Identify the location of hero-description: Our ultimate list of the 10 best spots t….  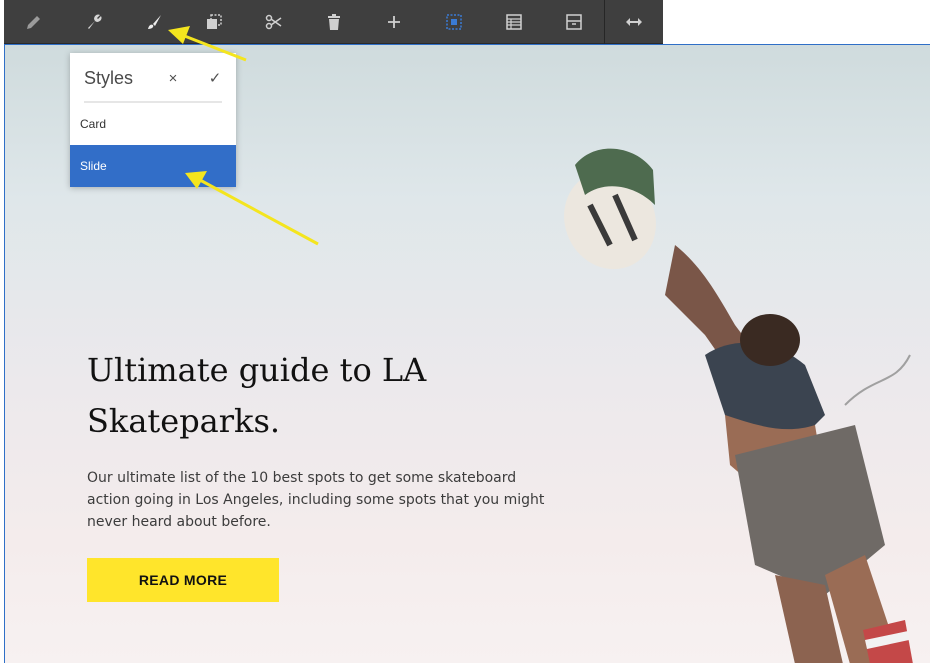
(316, 500).